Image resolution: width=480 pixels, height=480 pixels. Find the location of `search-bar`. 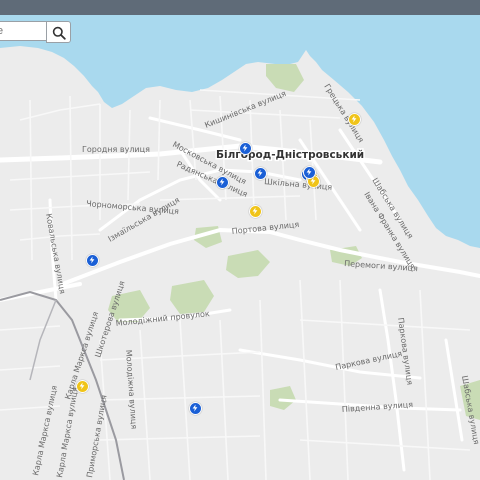

search-bar is located at coordinates (36, 32).